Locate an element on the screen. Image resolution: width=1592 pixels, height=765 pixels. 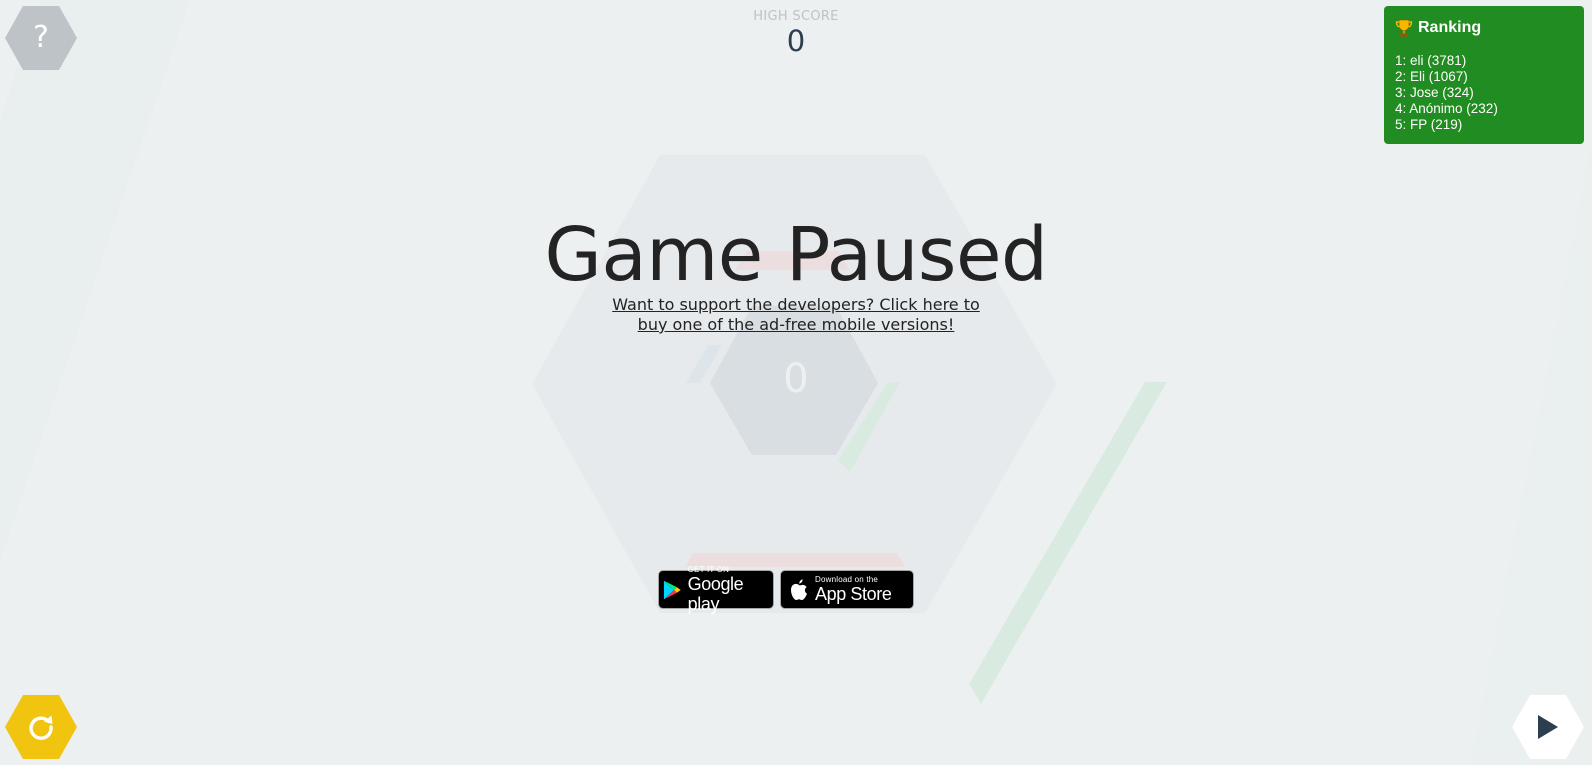
ranking-entry: 2: Eli (1067) is located at coordinates (1431, 76).